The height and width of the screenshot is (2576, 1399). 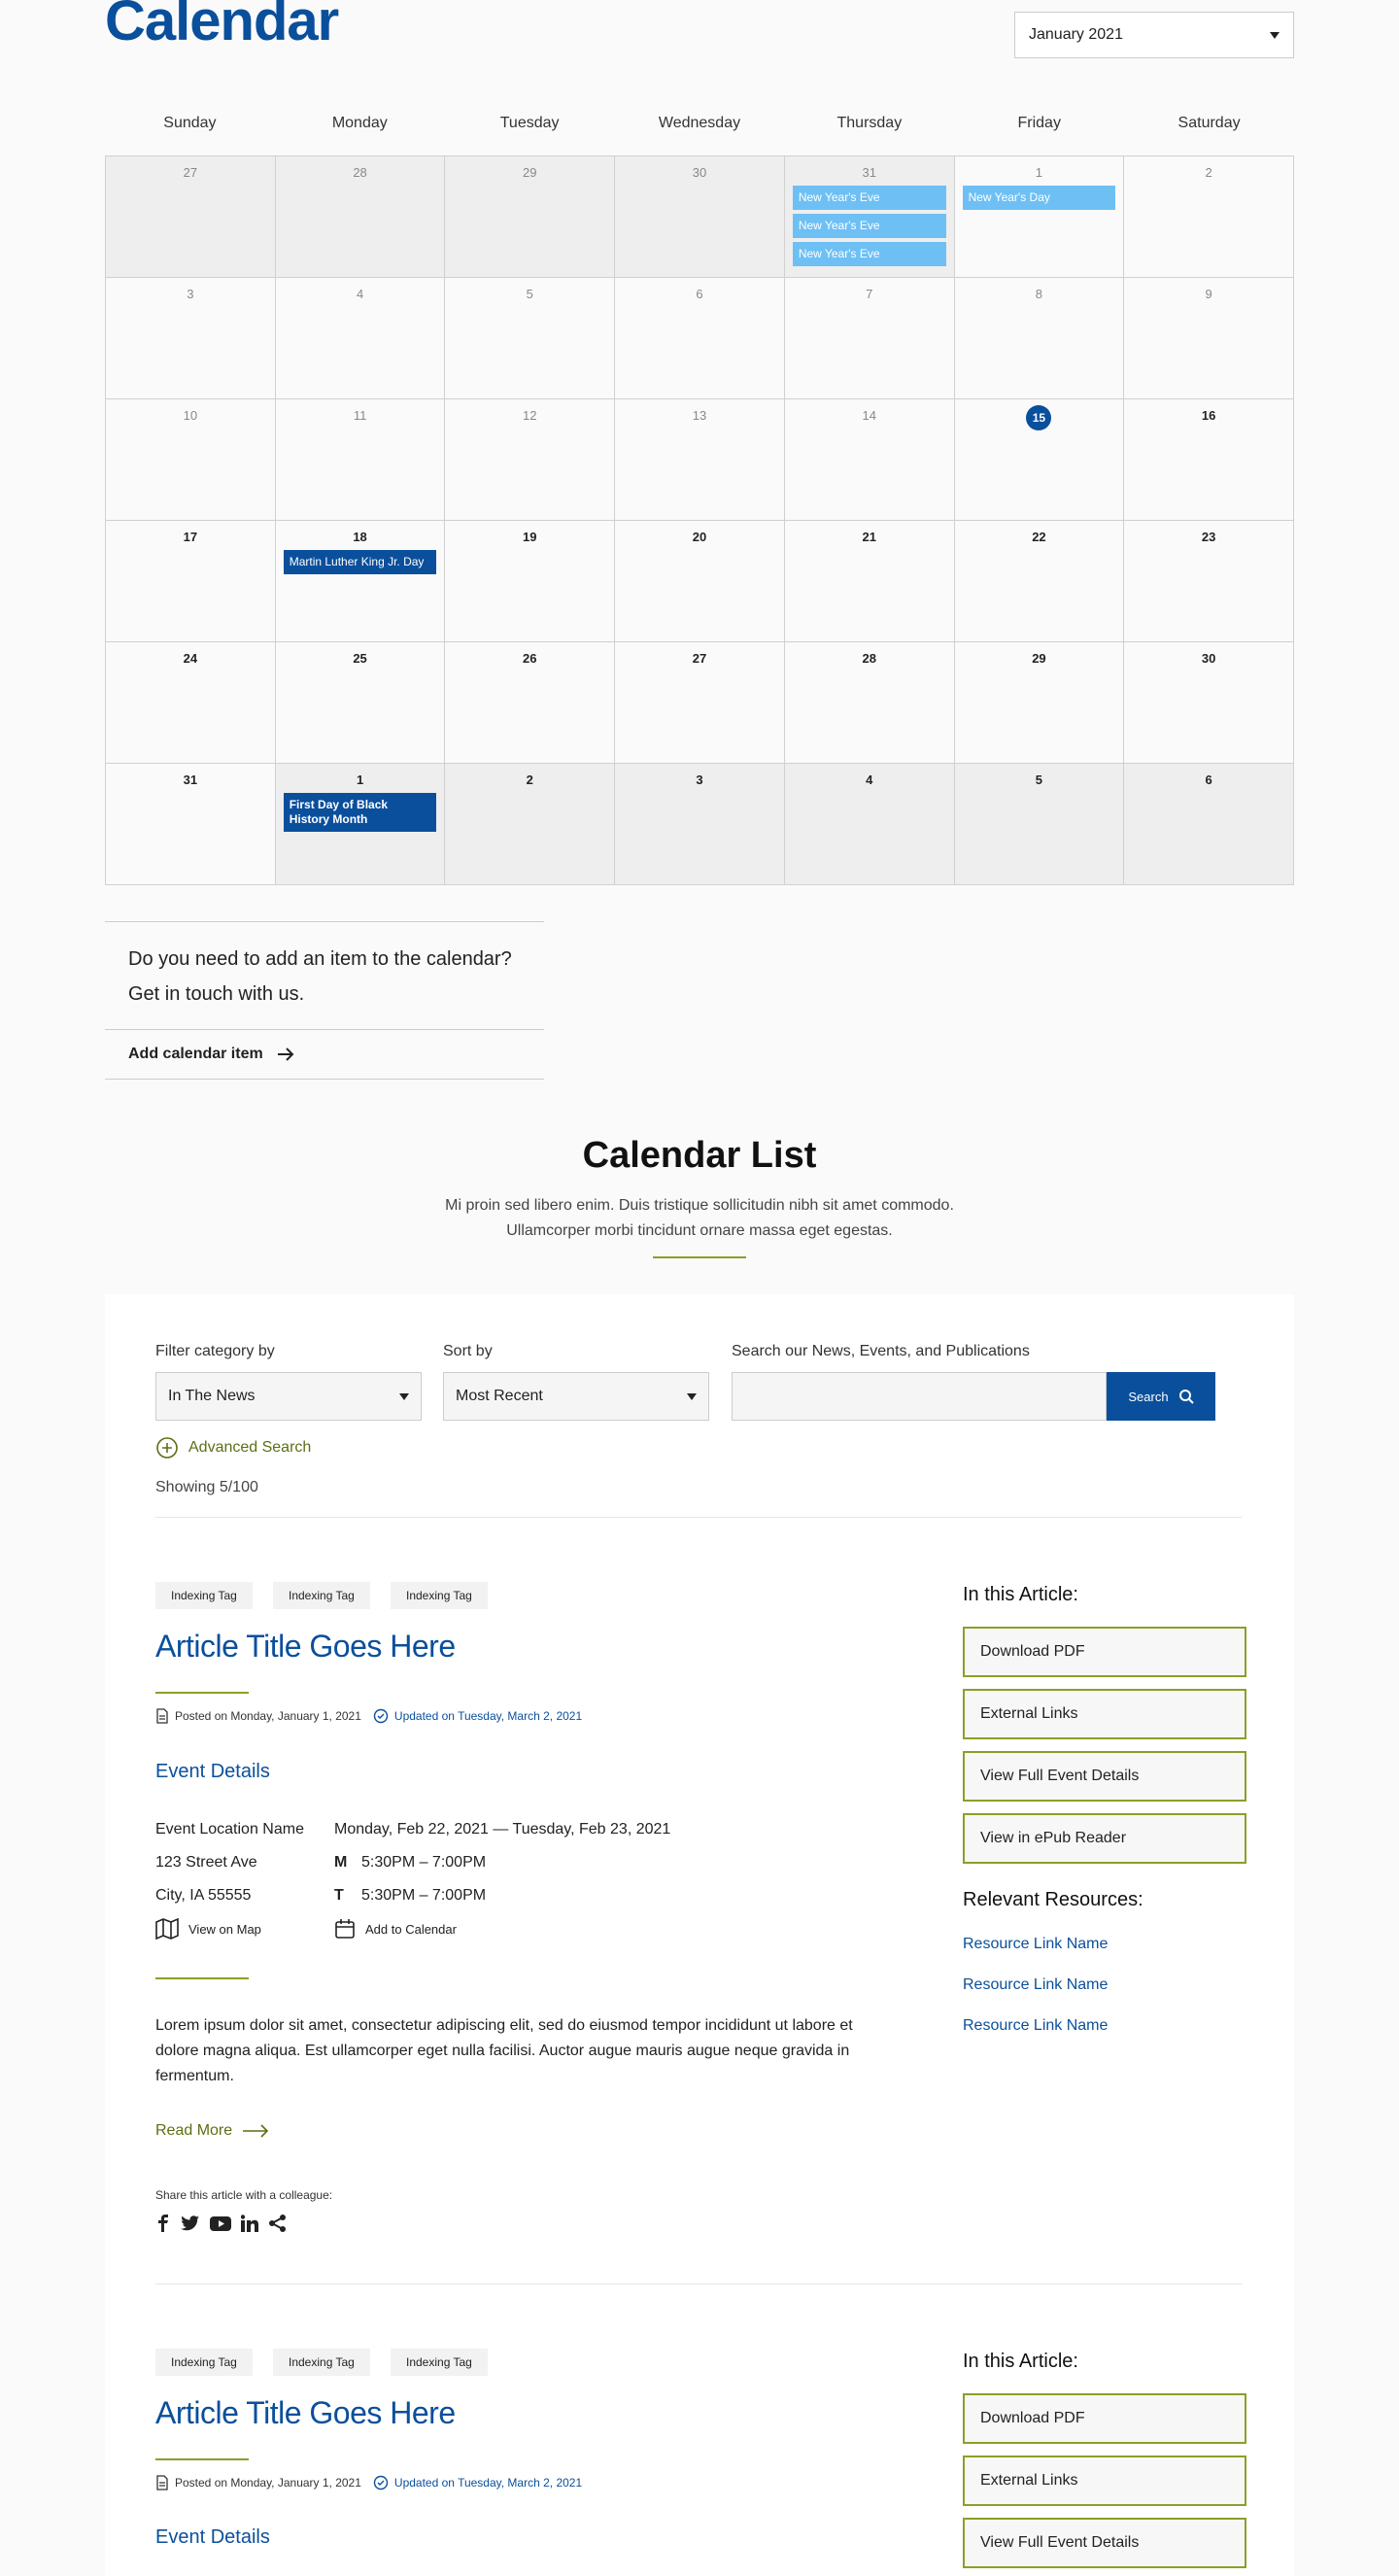 I want to click on month-select: January 2021, so click(x=1154, y=35).